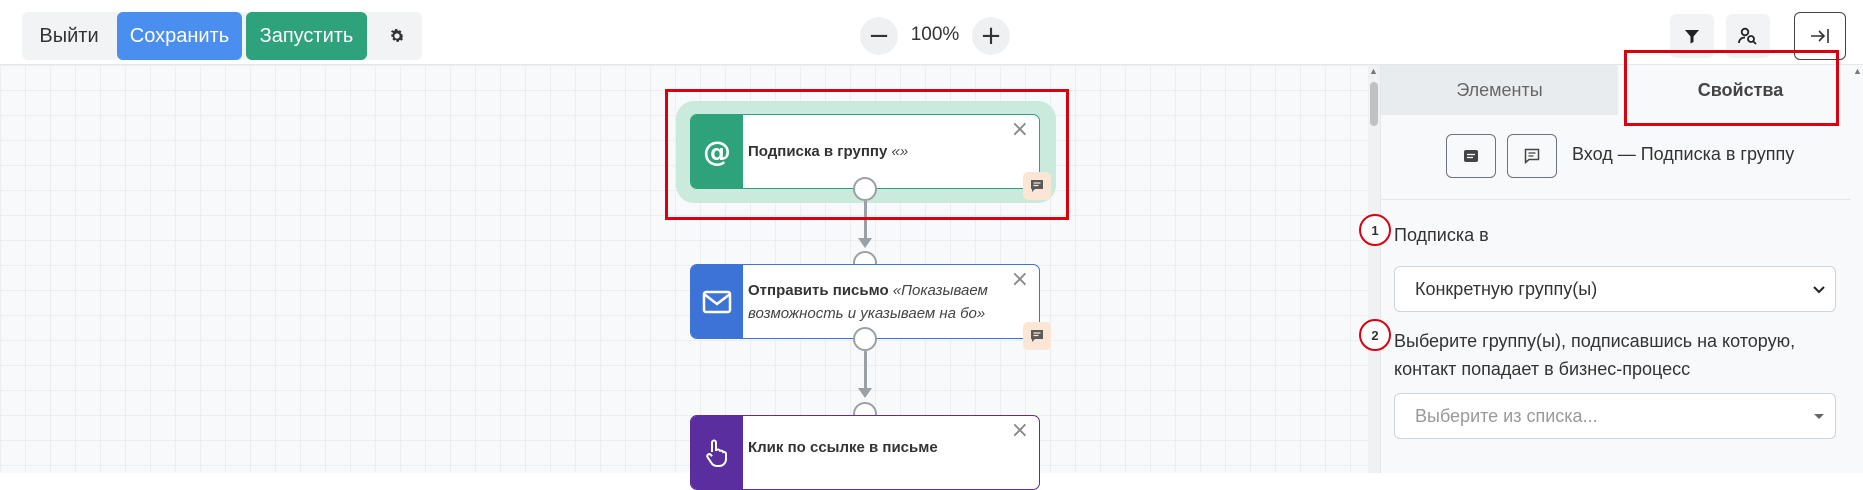 The width and height of the screenshot is (1863, 490). What do you see at coordinates (1622, 199) in the screenshot?
I see `divider` at bounding box center [1622, 199].